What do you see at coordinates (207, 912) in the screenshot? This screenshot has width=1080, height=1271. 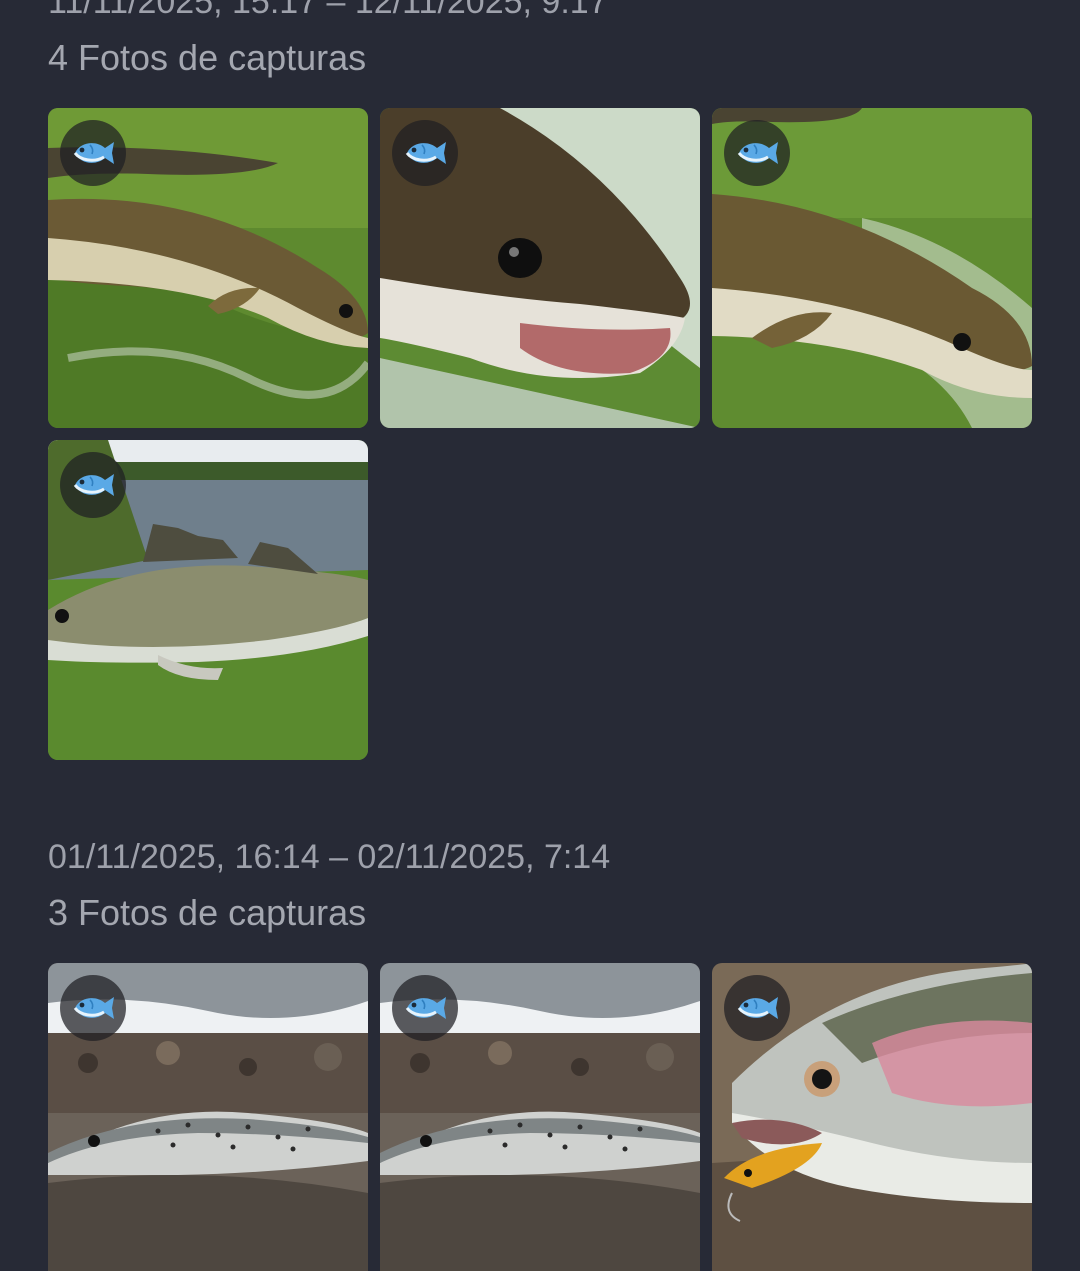 I see `photo-count-label: 3 Fotos de capturas` at bounding box center [207, 912].